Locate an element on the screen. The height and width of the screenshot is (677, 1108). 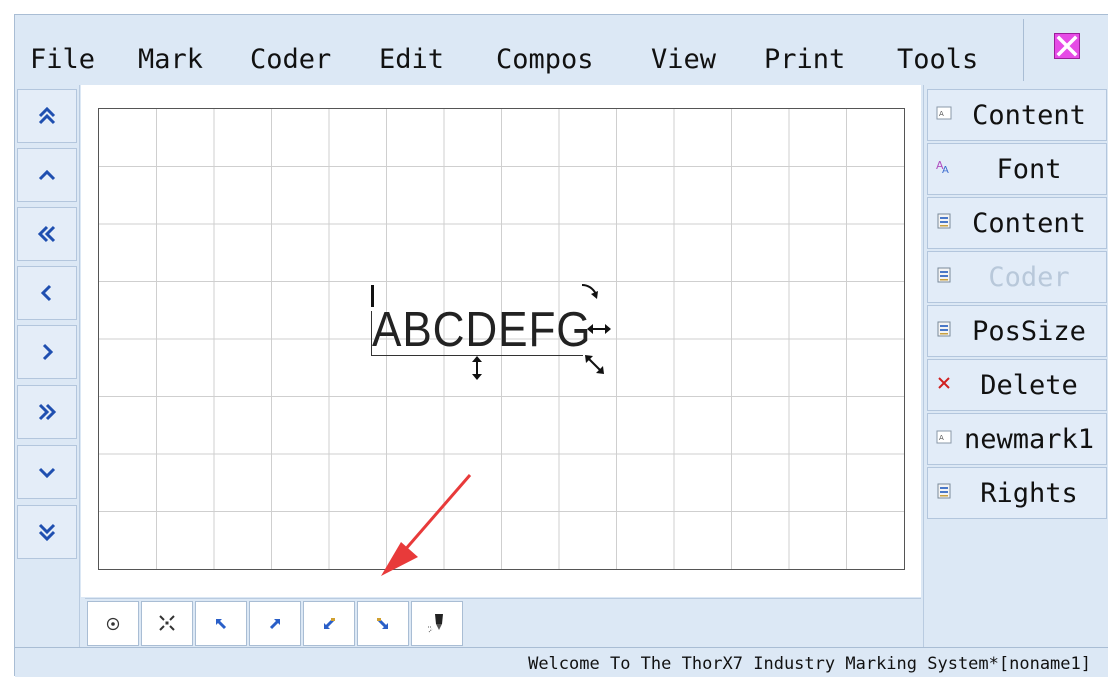
close-button is located at coordinates (1064, 50).